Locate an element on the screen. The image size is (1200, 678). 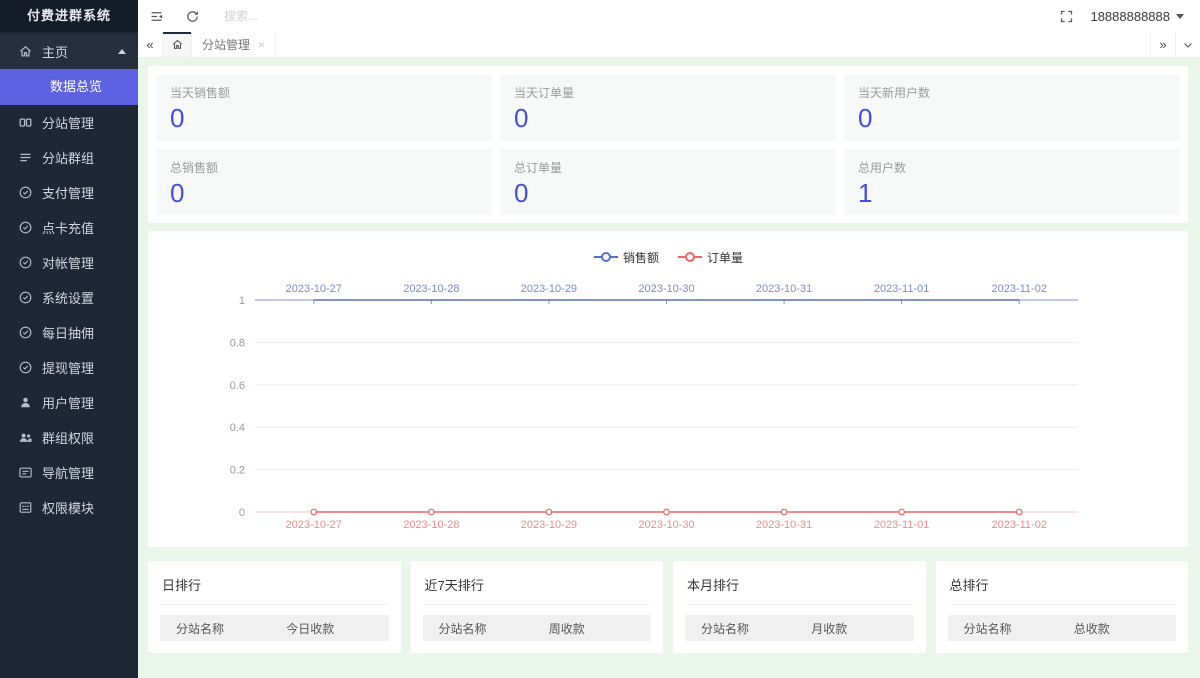
sidebar-item-system-settings: 系统设置 is located at coordinates (69, 297).